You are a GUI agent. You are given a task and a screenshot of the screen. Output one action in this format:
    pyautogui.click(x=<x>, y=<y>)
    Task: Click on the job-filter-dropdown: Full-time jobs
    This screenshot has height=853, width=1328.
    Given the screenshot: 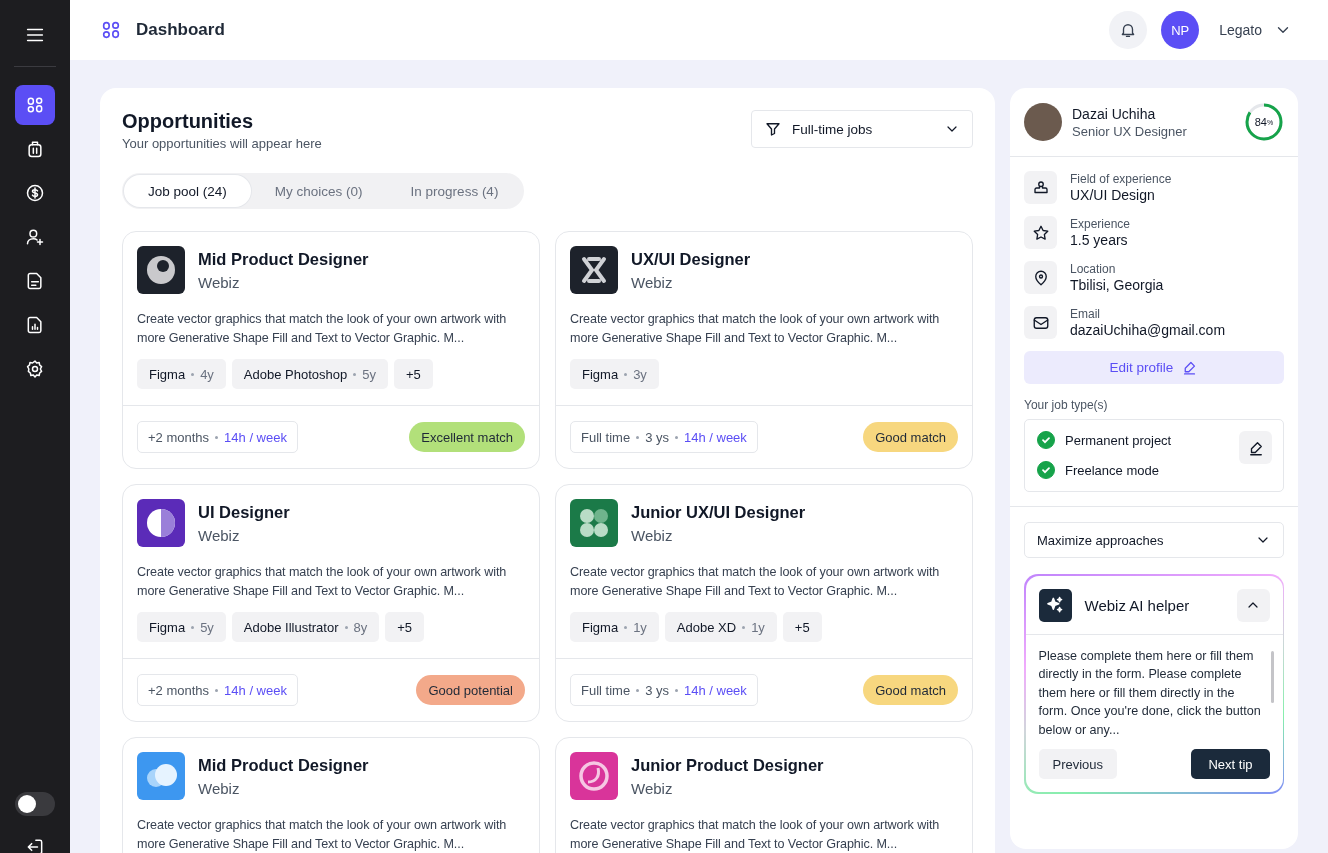 What is the action you would take?
    pyautogui.click(x=862, y=129)
    